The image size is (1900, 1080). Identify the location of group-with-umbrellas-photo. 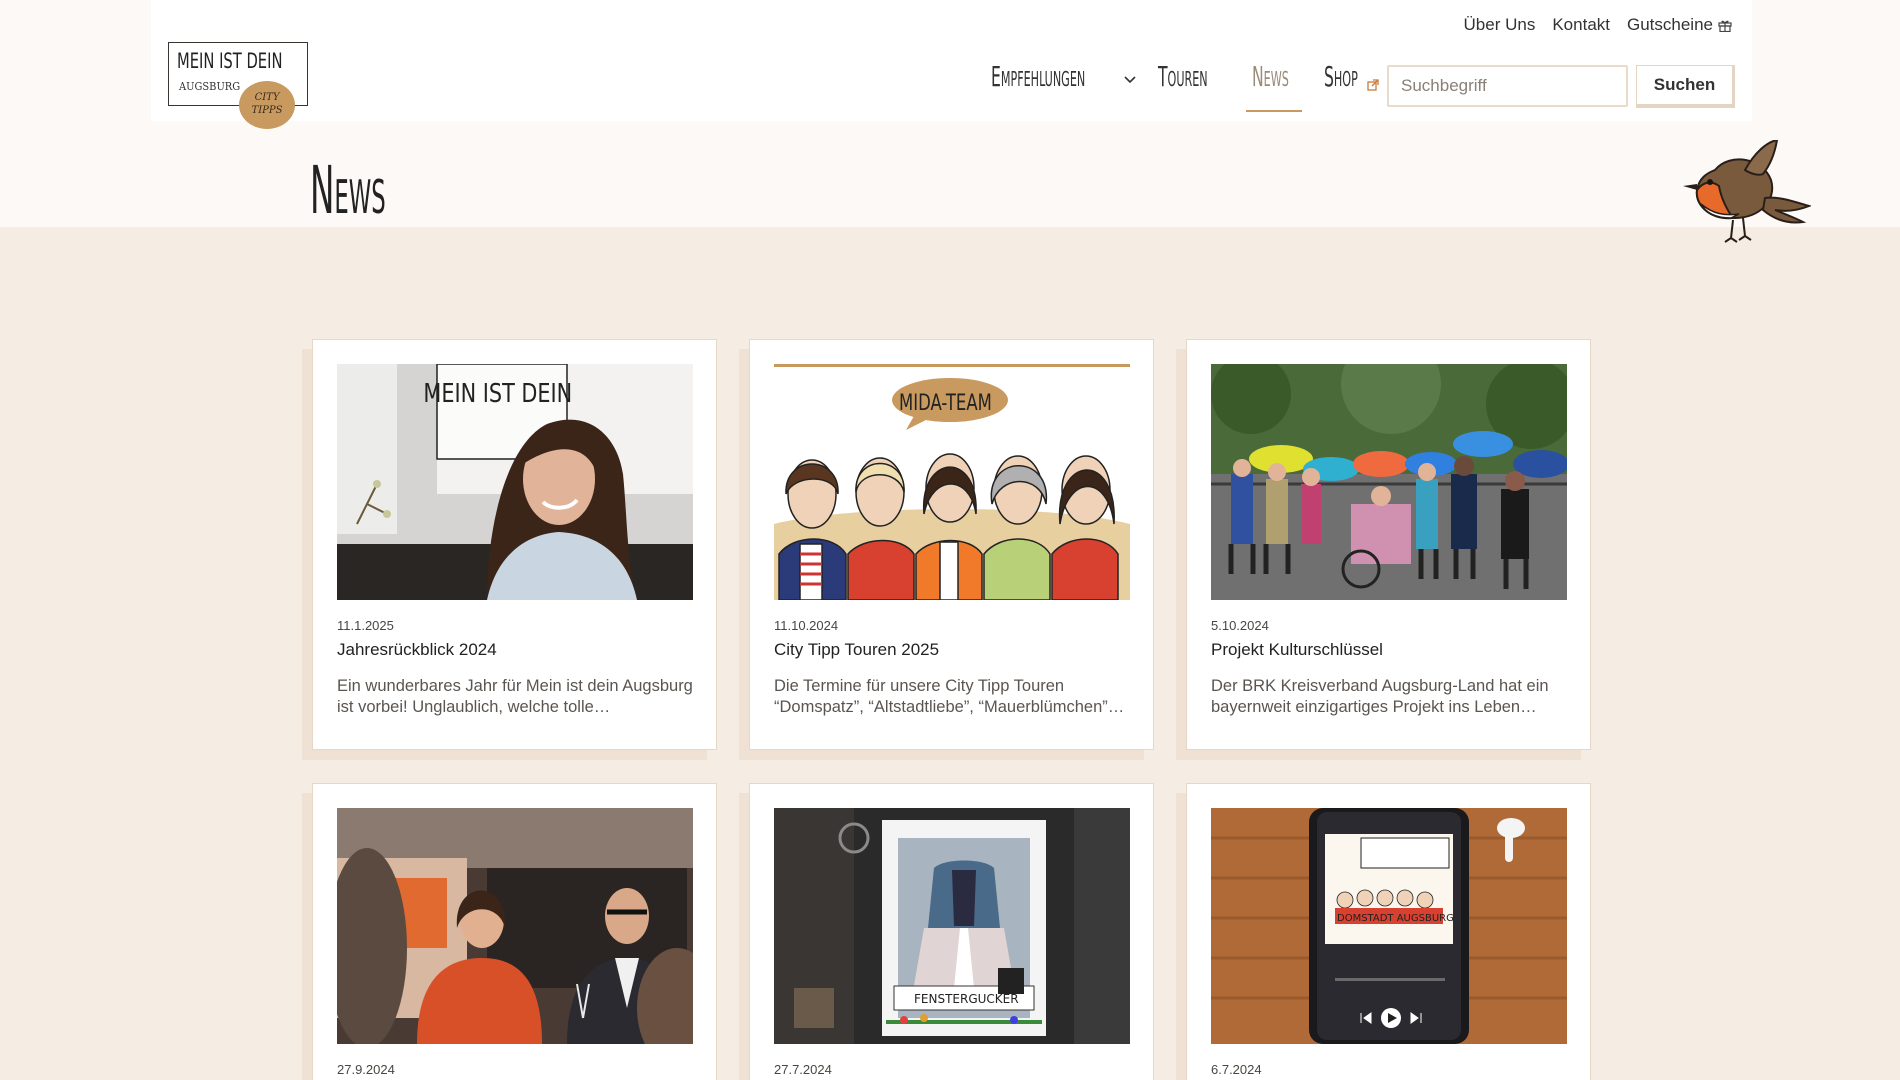
(1389, 482).